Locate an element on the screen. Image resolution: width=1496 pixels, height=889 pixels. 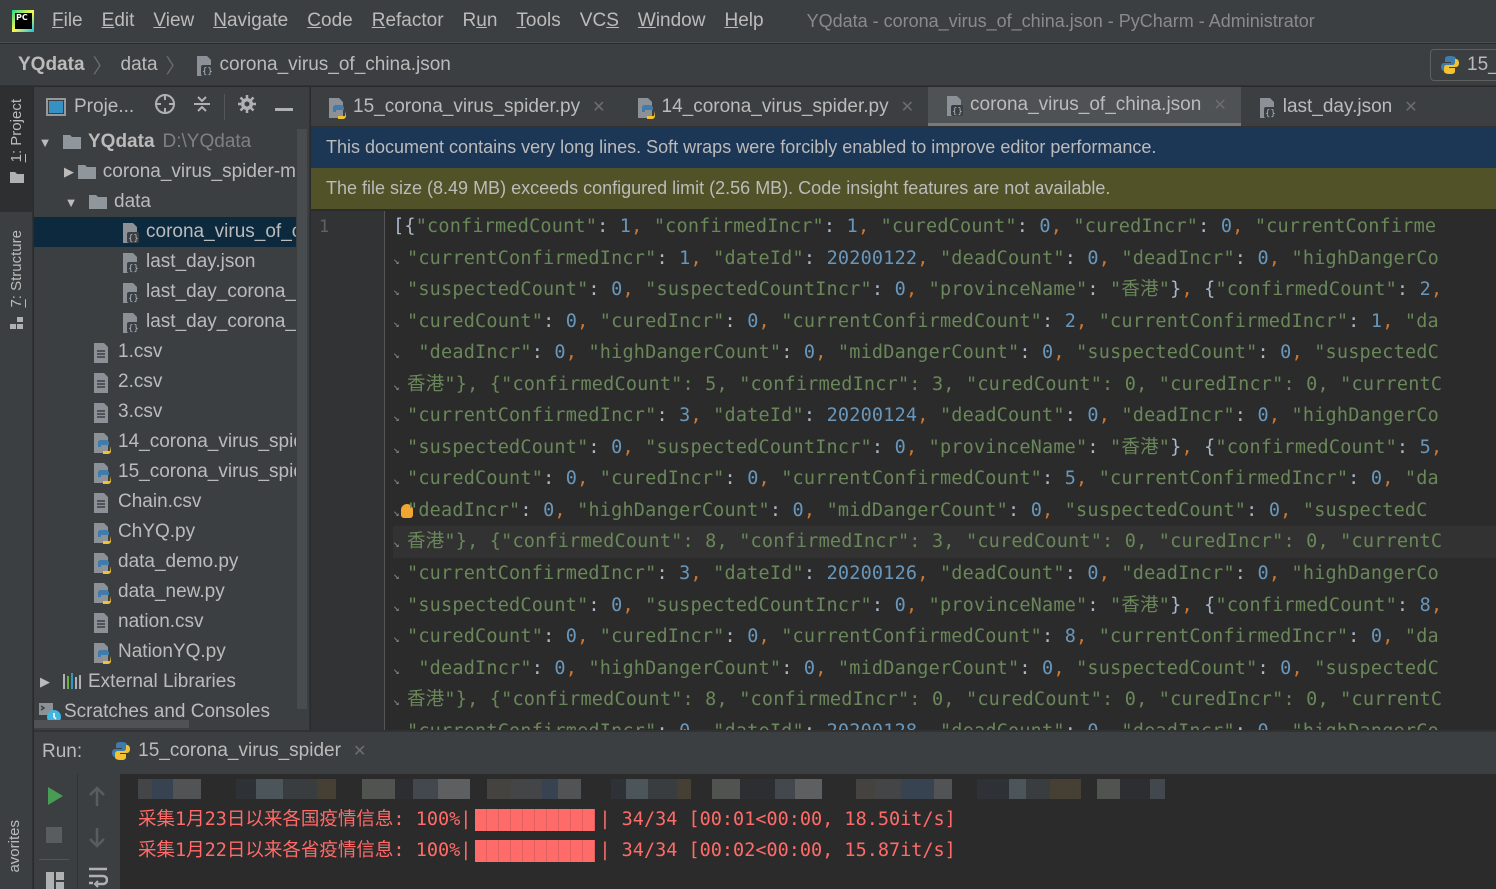
run-configuration-selector: 15_ is located at coordinates (1463, 65).